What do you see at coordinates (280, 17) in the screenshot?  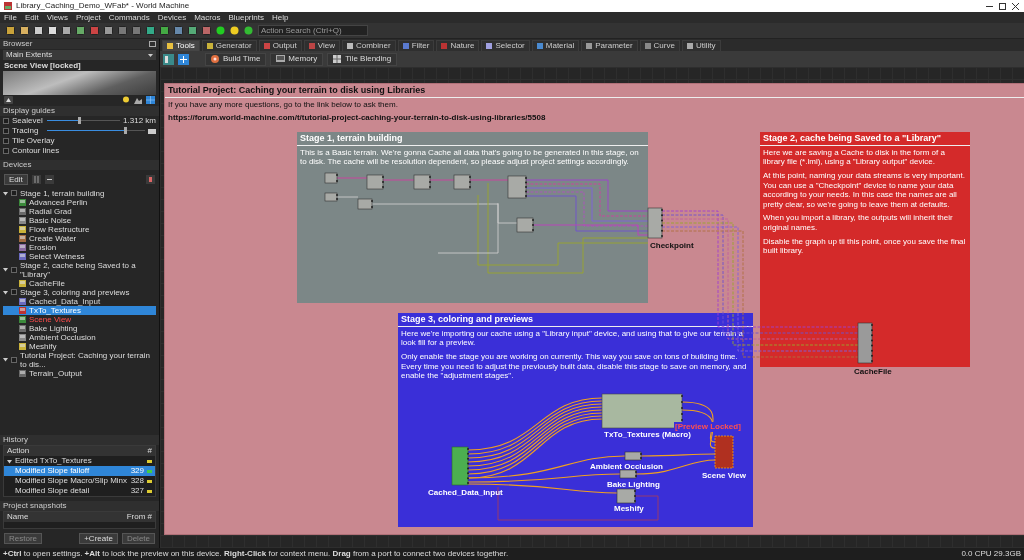 I see `menu-item: Help` at bounding box center [280, 17].